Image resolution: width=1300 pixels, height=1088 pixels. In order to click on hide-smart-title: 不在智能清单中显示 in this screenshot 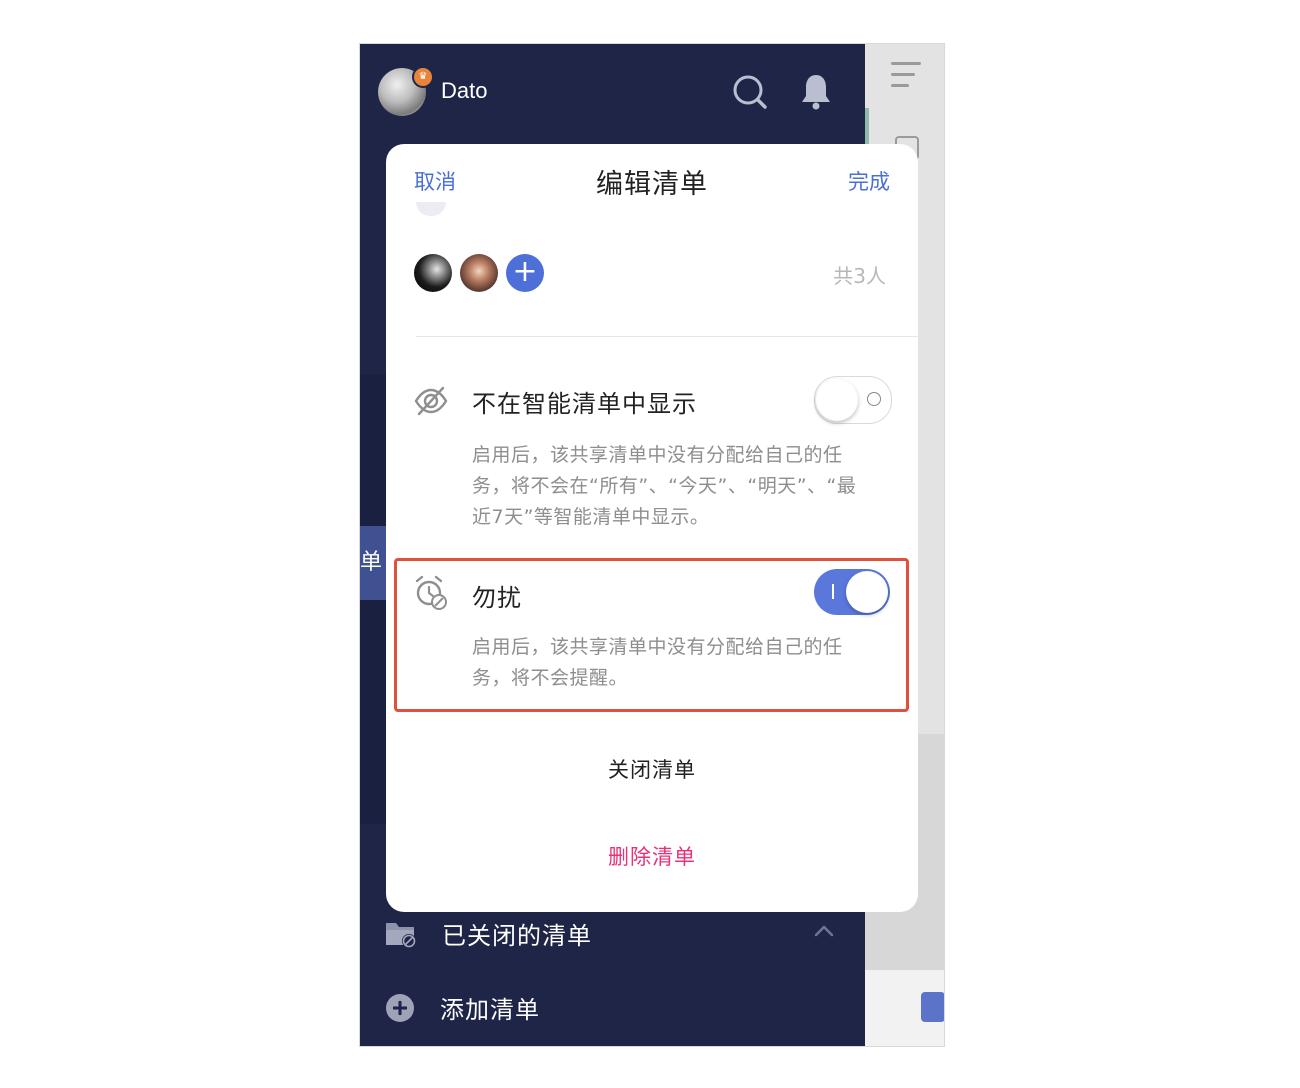, I will do `click(584, 404)`.